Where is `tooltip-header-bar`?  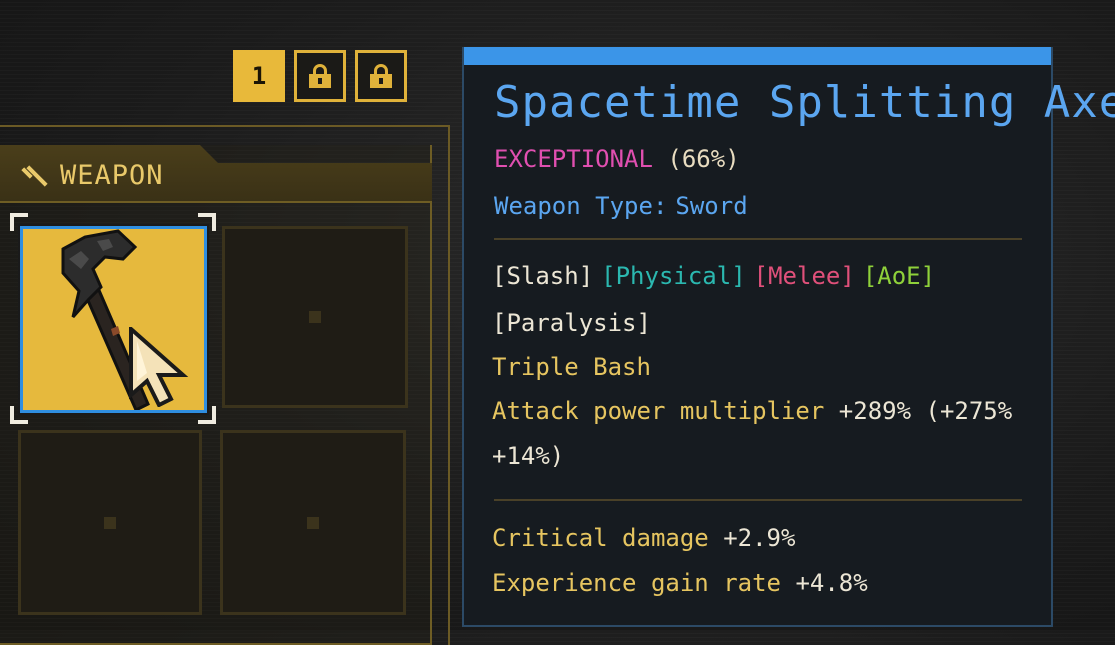
tooltip-header-bar is located at coordinates (757, 56).